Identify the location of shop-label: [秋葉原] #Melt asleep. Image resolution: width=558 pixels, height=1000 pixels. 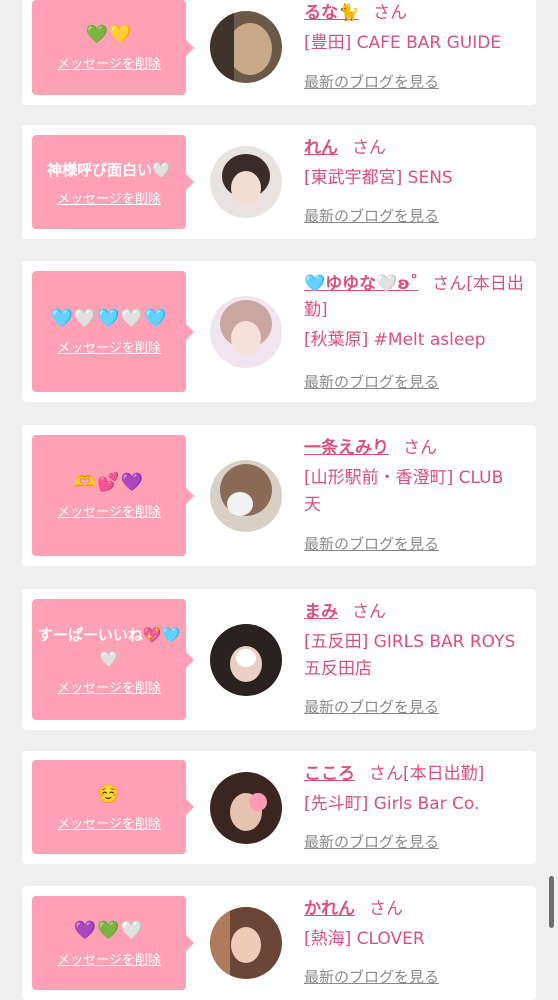
(395, 340).